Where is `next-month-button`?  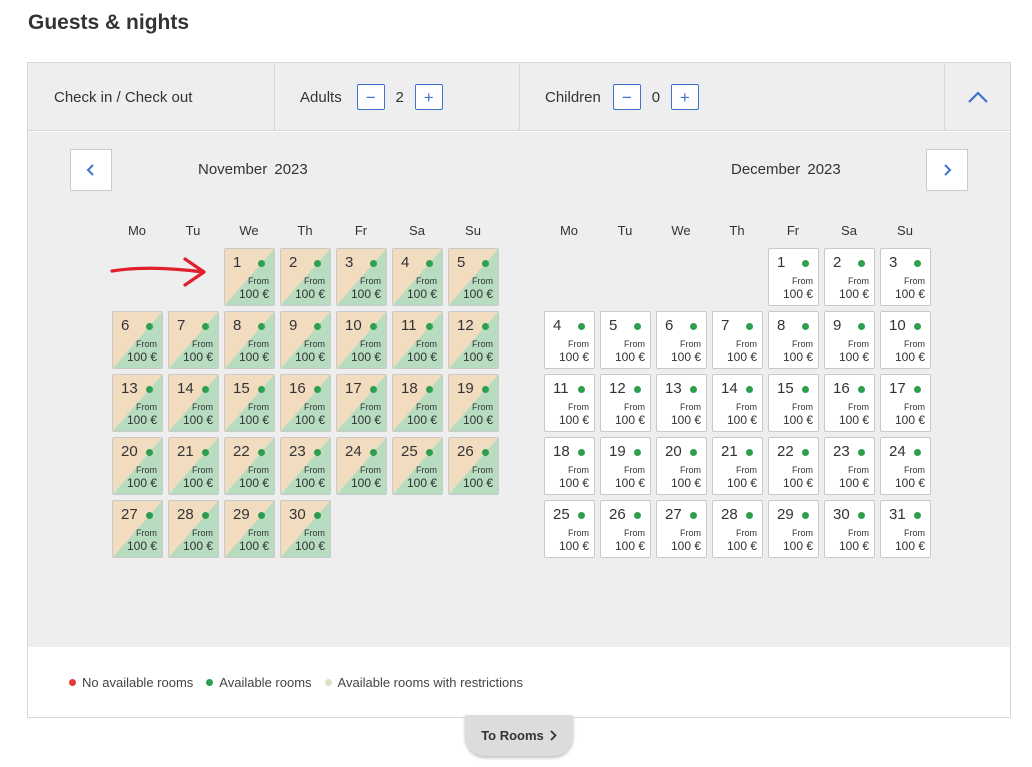 next-month-button is located at coordinates (947, 170).